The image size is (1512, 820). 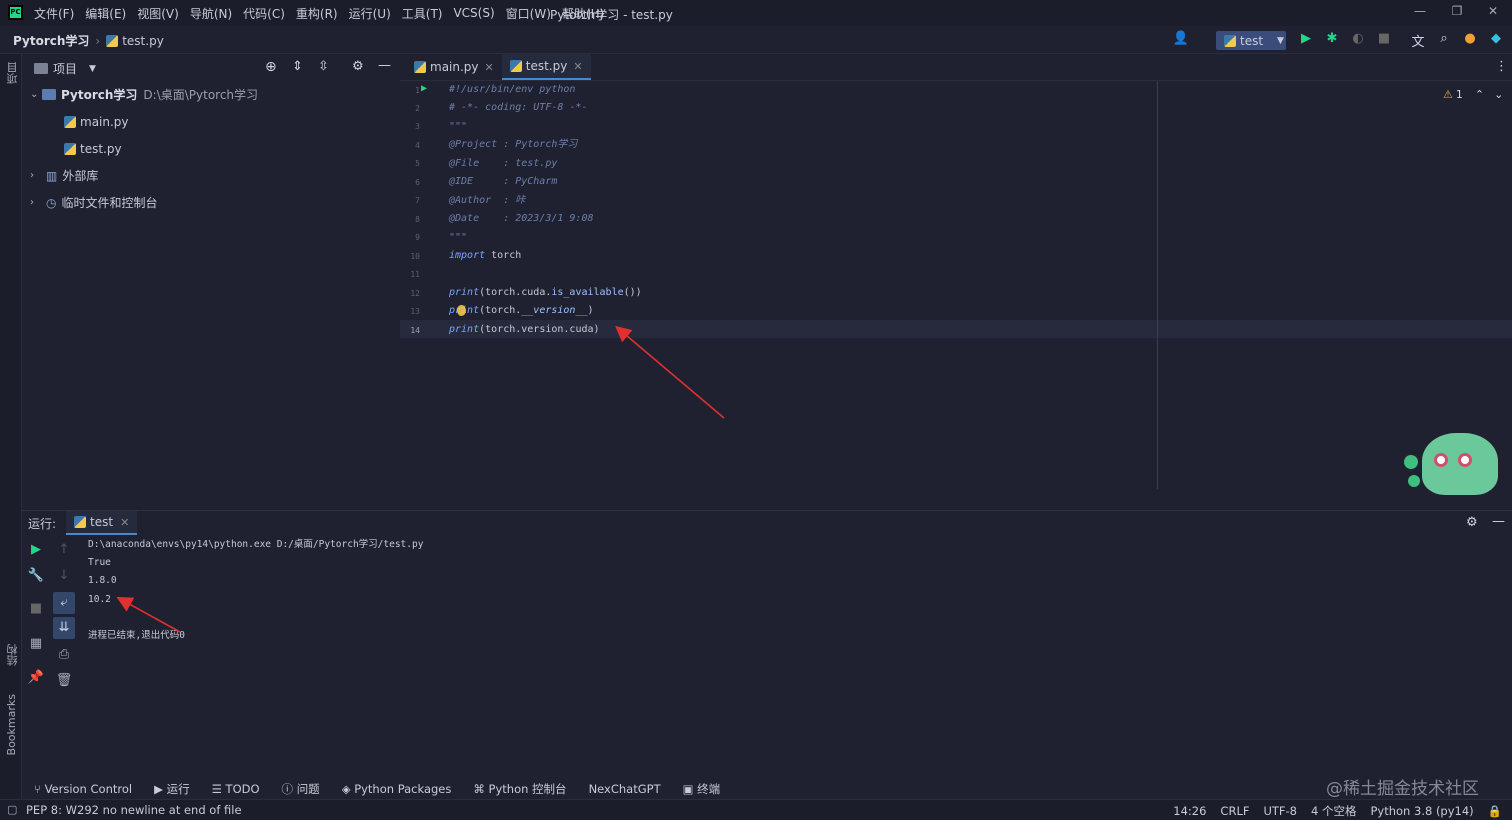 I want to click on expand-all-icon: ⇕, so click(x=297, y=66).